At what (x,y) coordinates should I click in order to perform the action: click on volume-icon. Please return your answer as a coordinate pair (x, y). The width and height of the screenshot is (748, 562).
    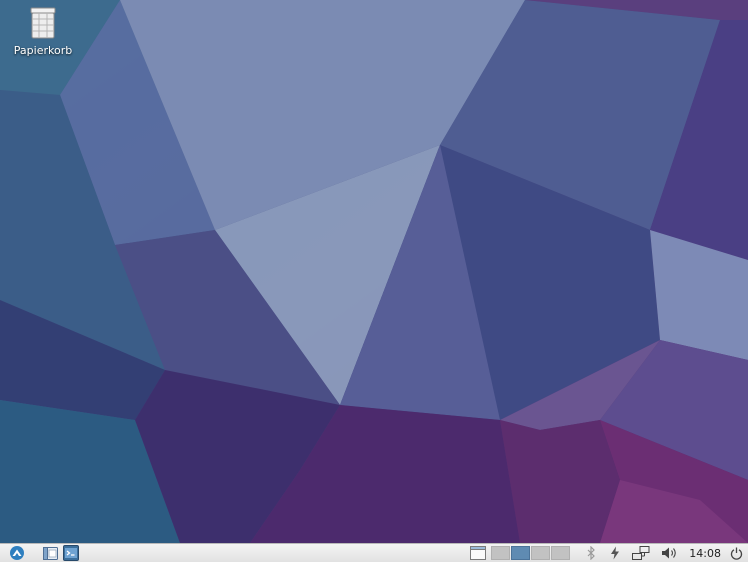
    Looking at the image, I should click on (669, 553).